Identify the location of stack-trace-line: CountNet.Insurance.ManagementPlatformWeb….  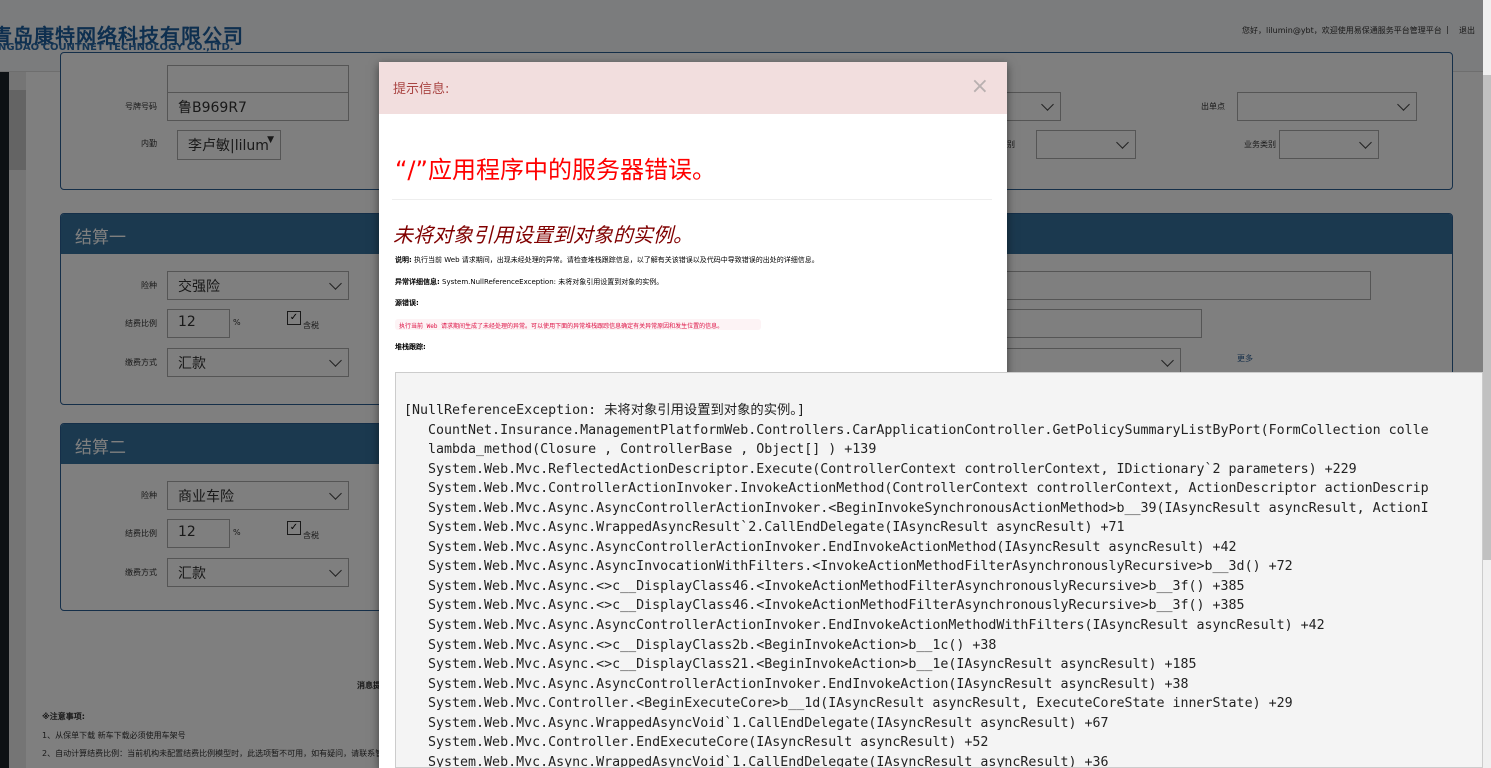
(916, 430).